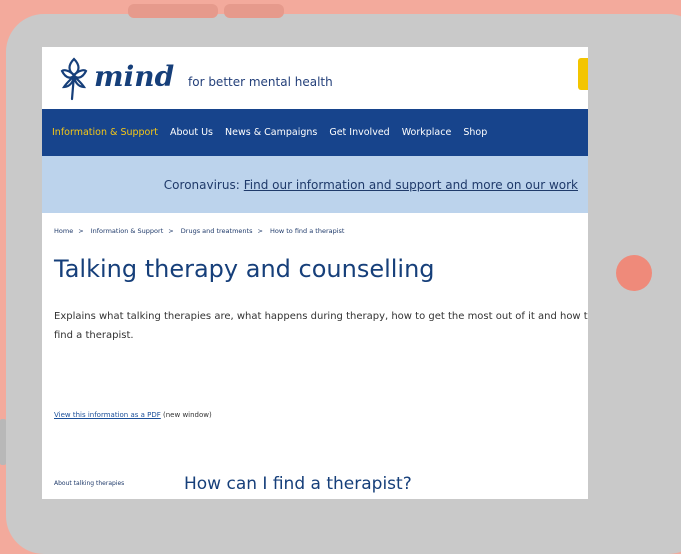 The height and width of the screenshot is (554, 681). Describe the element at coordinates (217, 231) in the screenshot. I see `breadcrumb-drugs-treatments: Drugs and treatments` at that location.